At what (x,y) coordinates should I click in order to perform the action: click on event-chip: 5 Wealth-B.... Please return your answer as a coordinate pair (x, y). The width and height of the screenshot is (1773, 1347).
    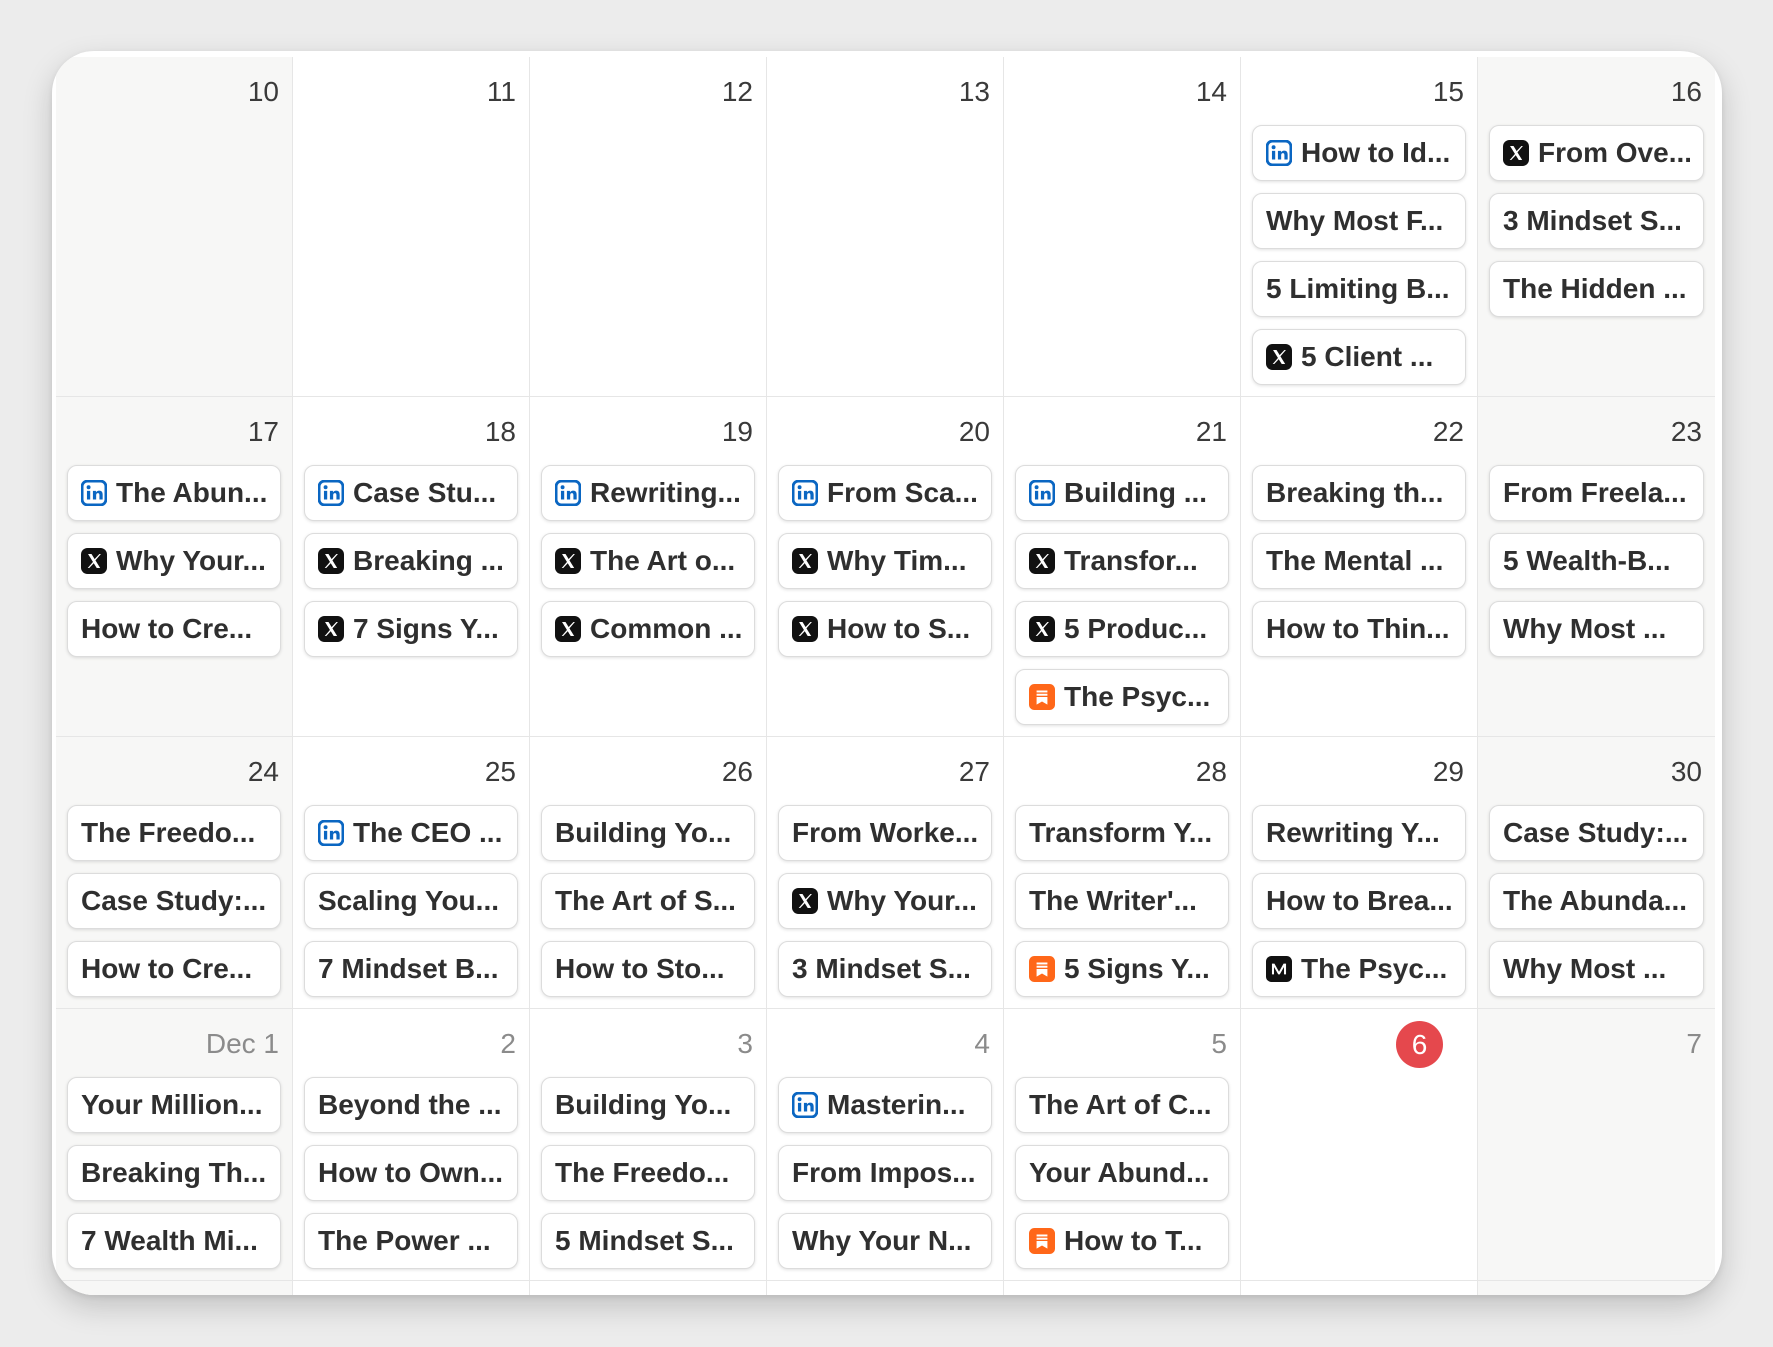
    Looking at the image, I should click on (1596, 561).